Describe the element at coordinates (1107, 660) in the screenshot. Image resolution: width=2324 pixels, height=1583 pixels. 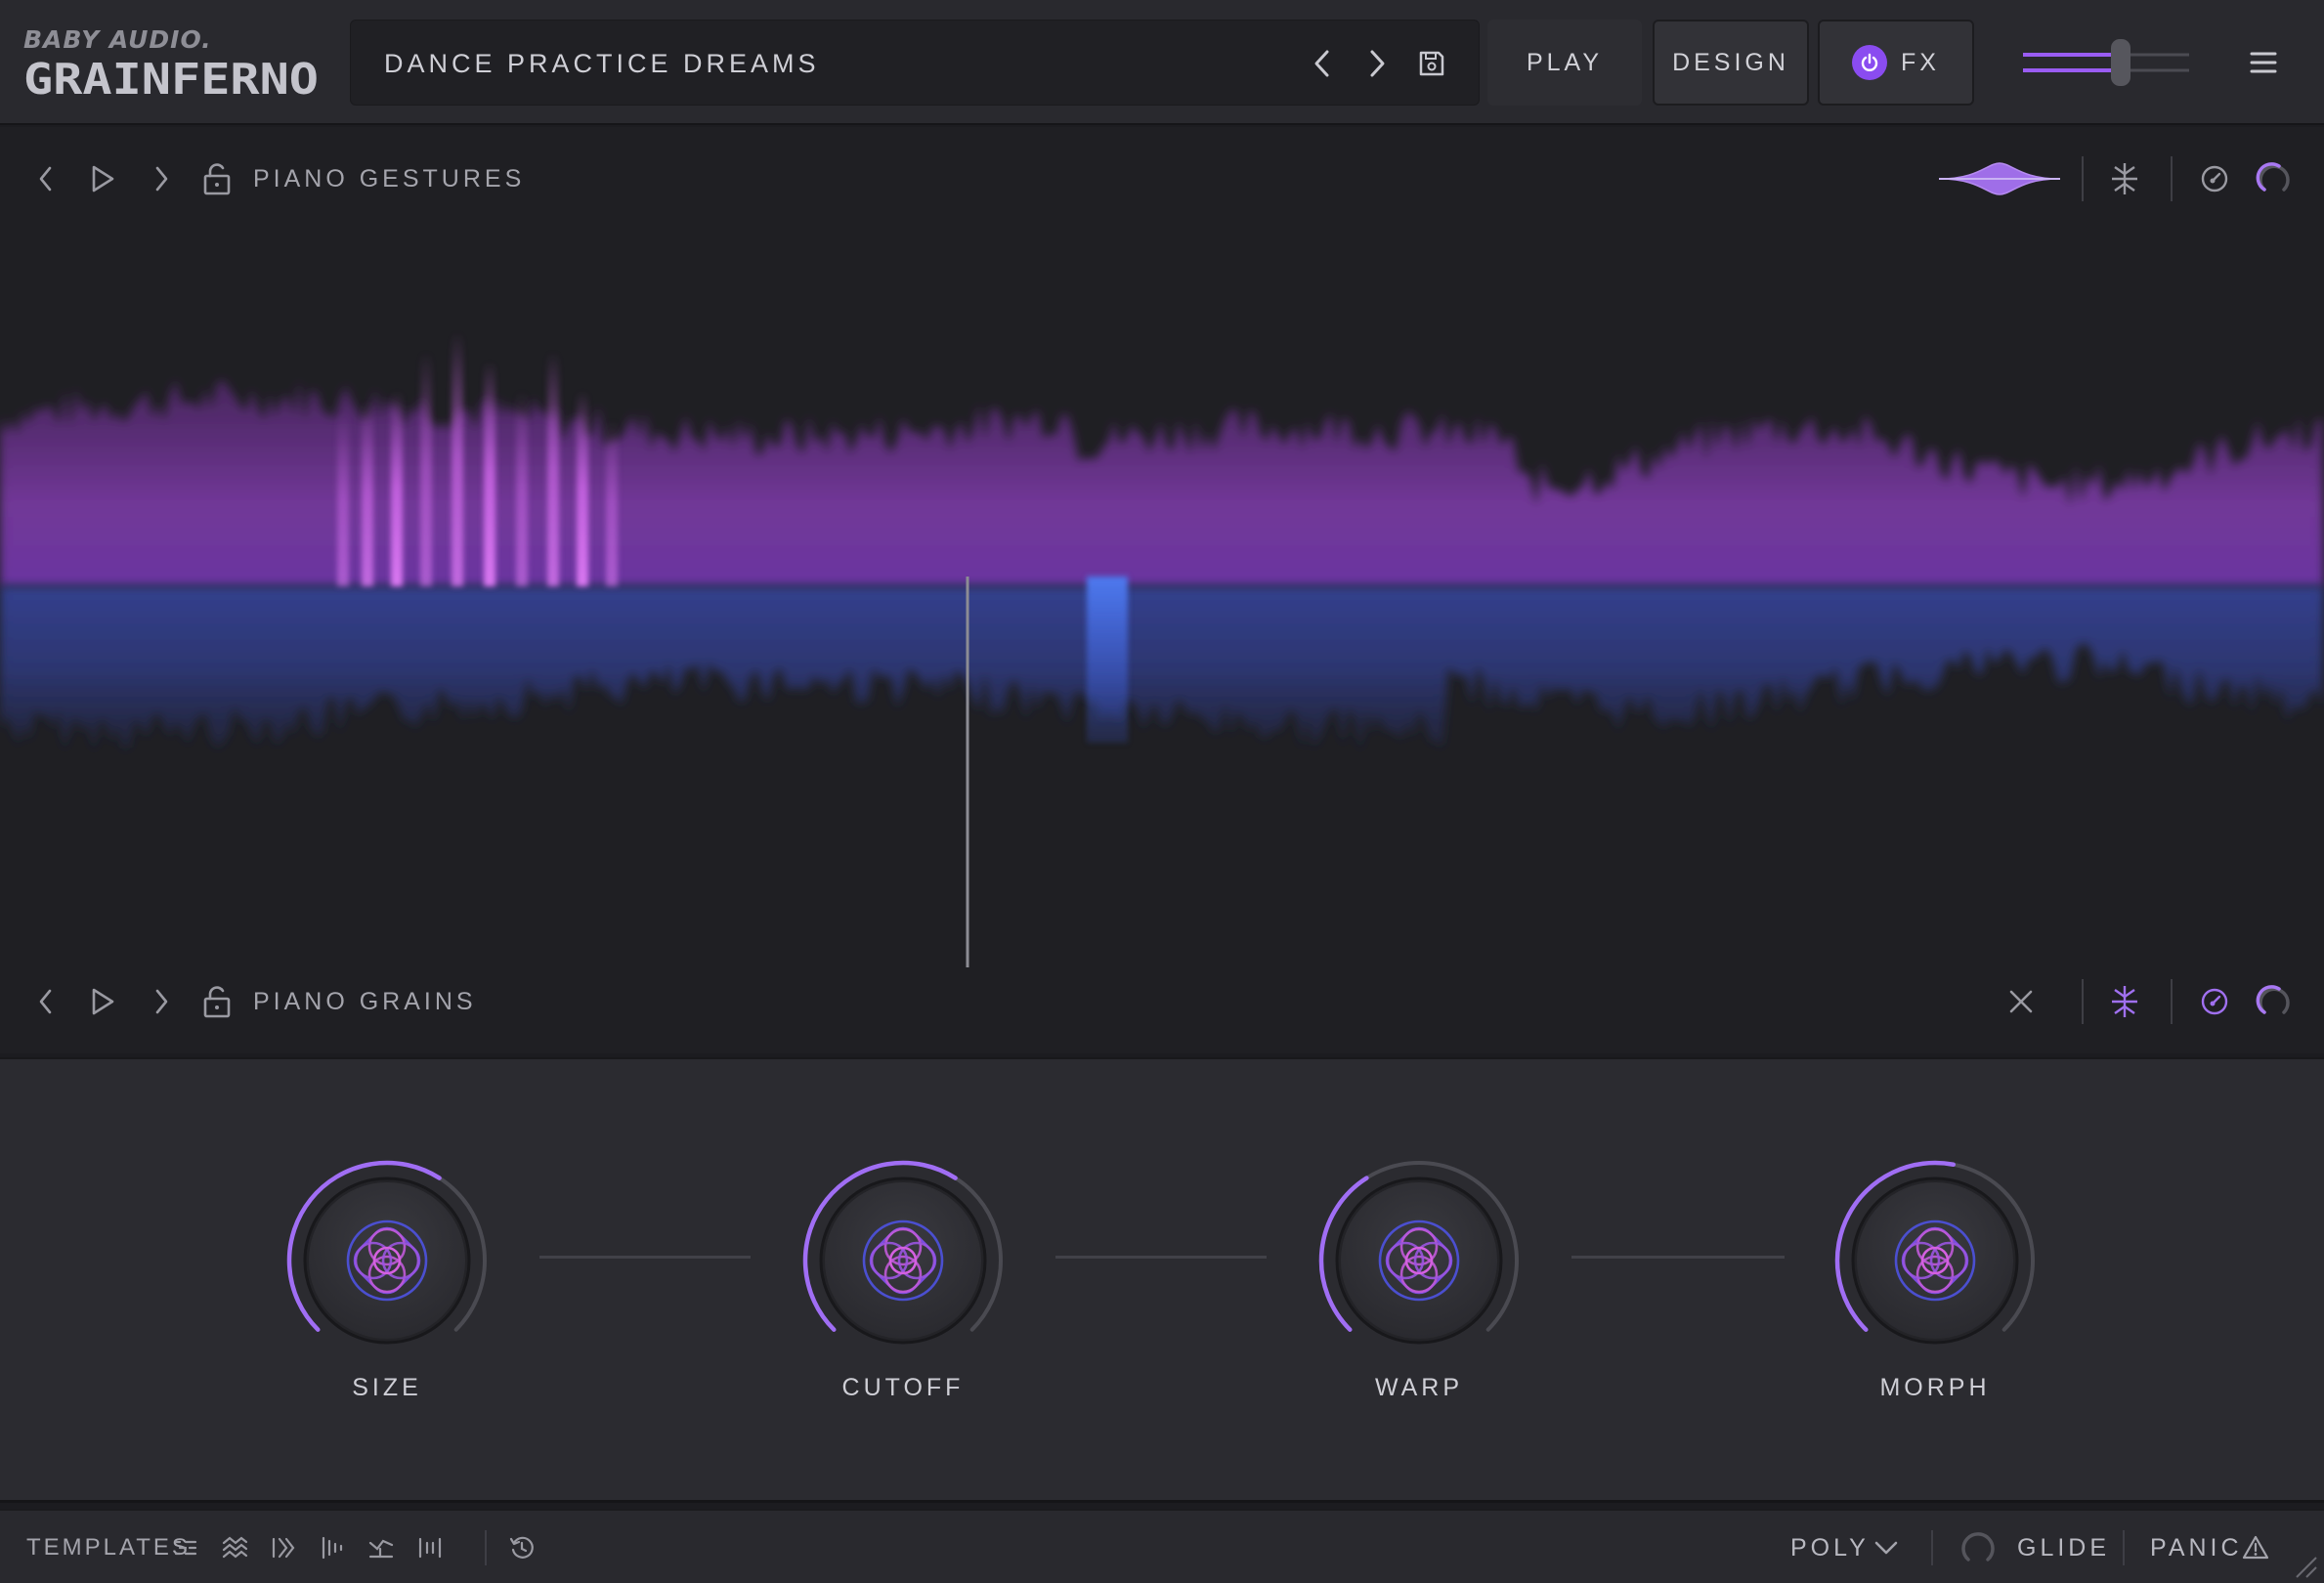
I see `grain-spike-blue` at that location.